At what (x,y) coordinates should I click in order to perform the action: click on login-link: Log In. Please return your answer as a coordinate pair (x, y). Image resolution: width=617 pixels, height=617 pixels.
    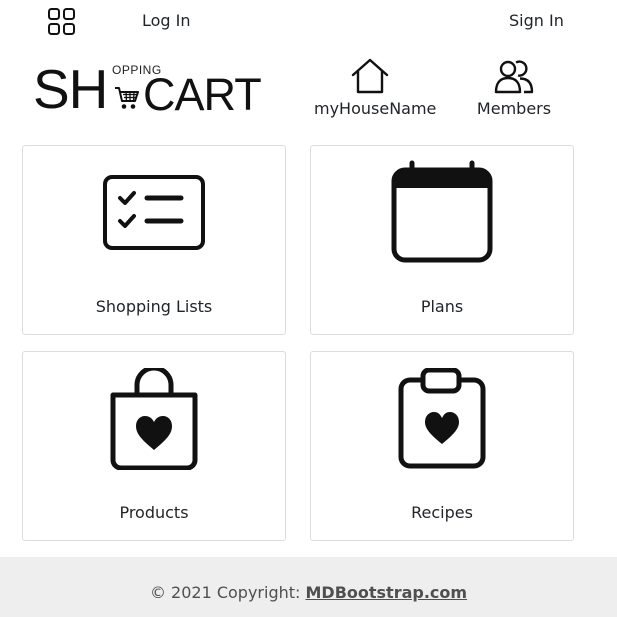
    Looking at the image, I should click on (166, 20).